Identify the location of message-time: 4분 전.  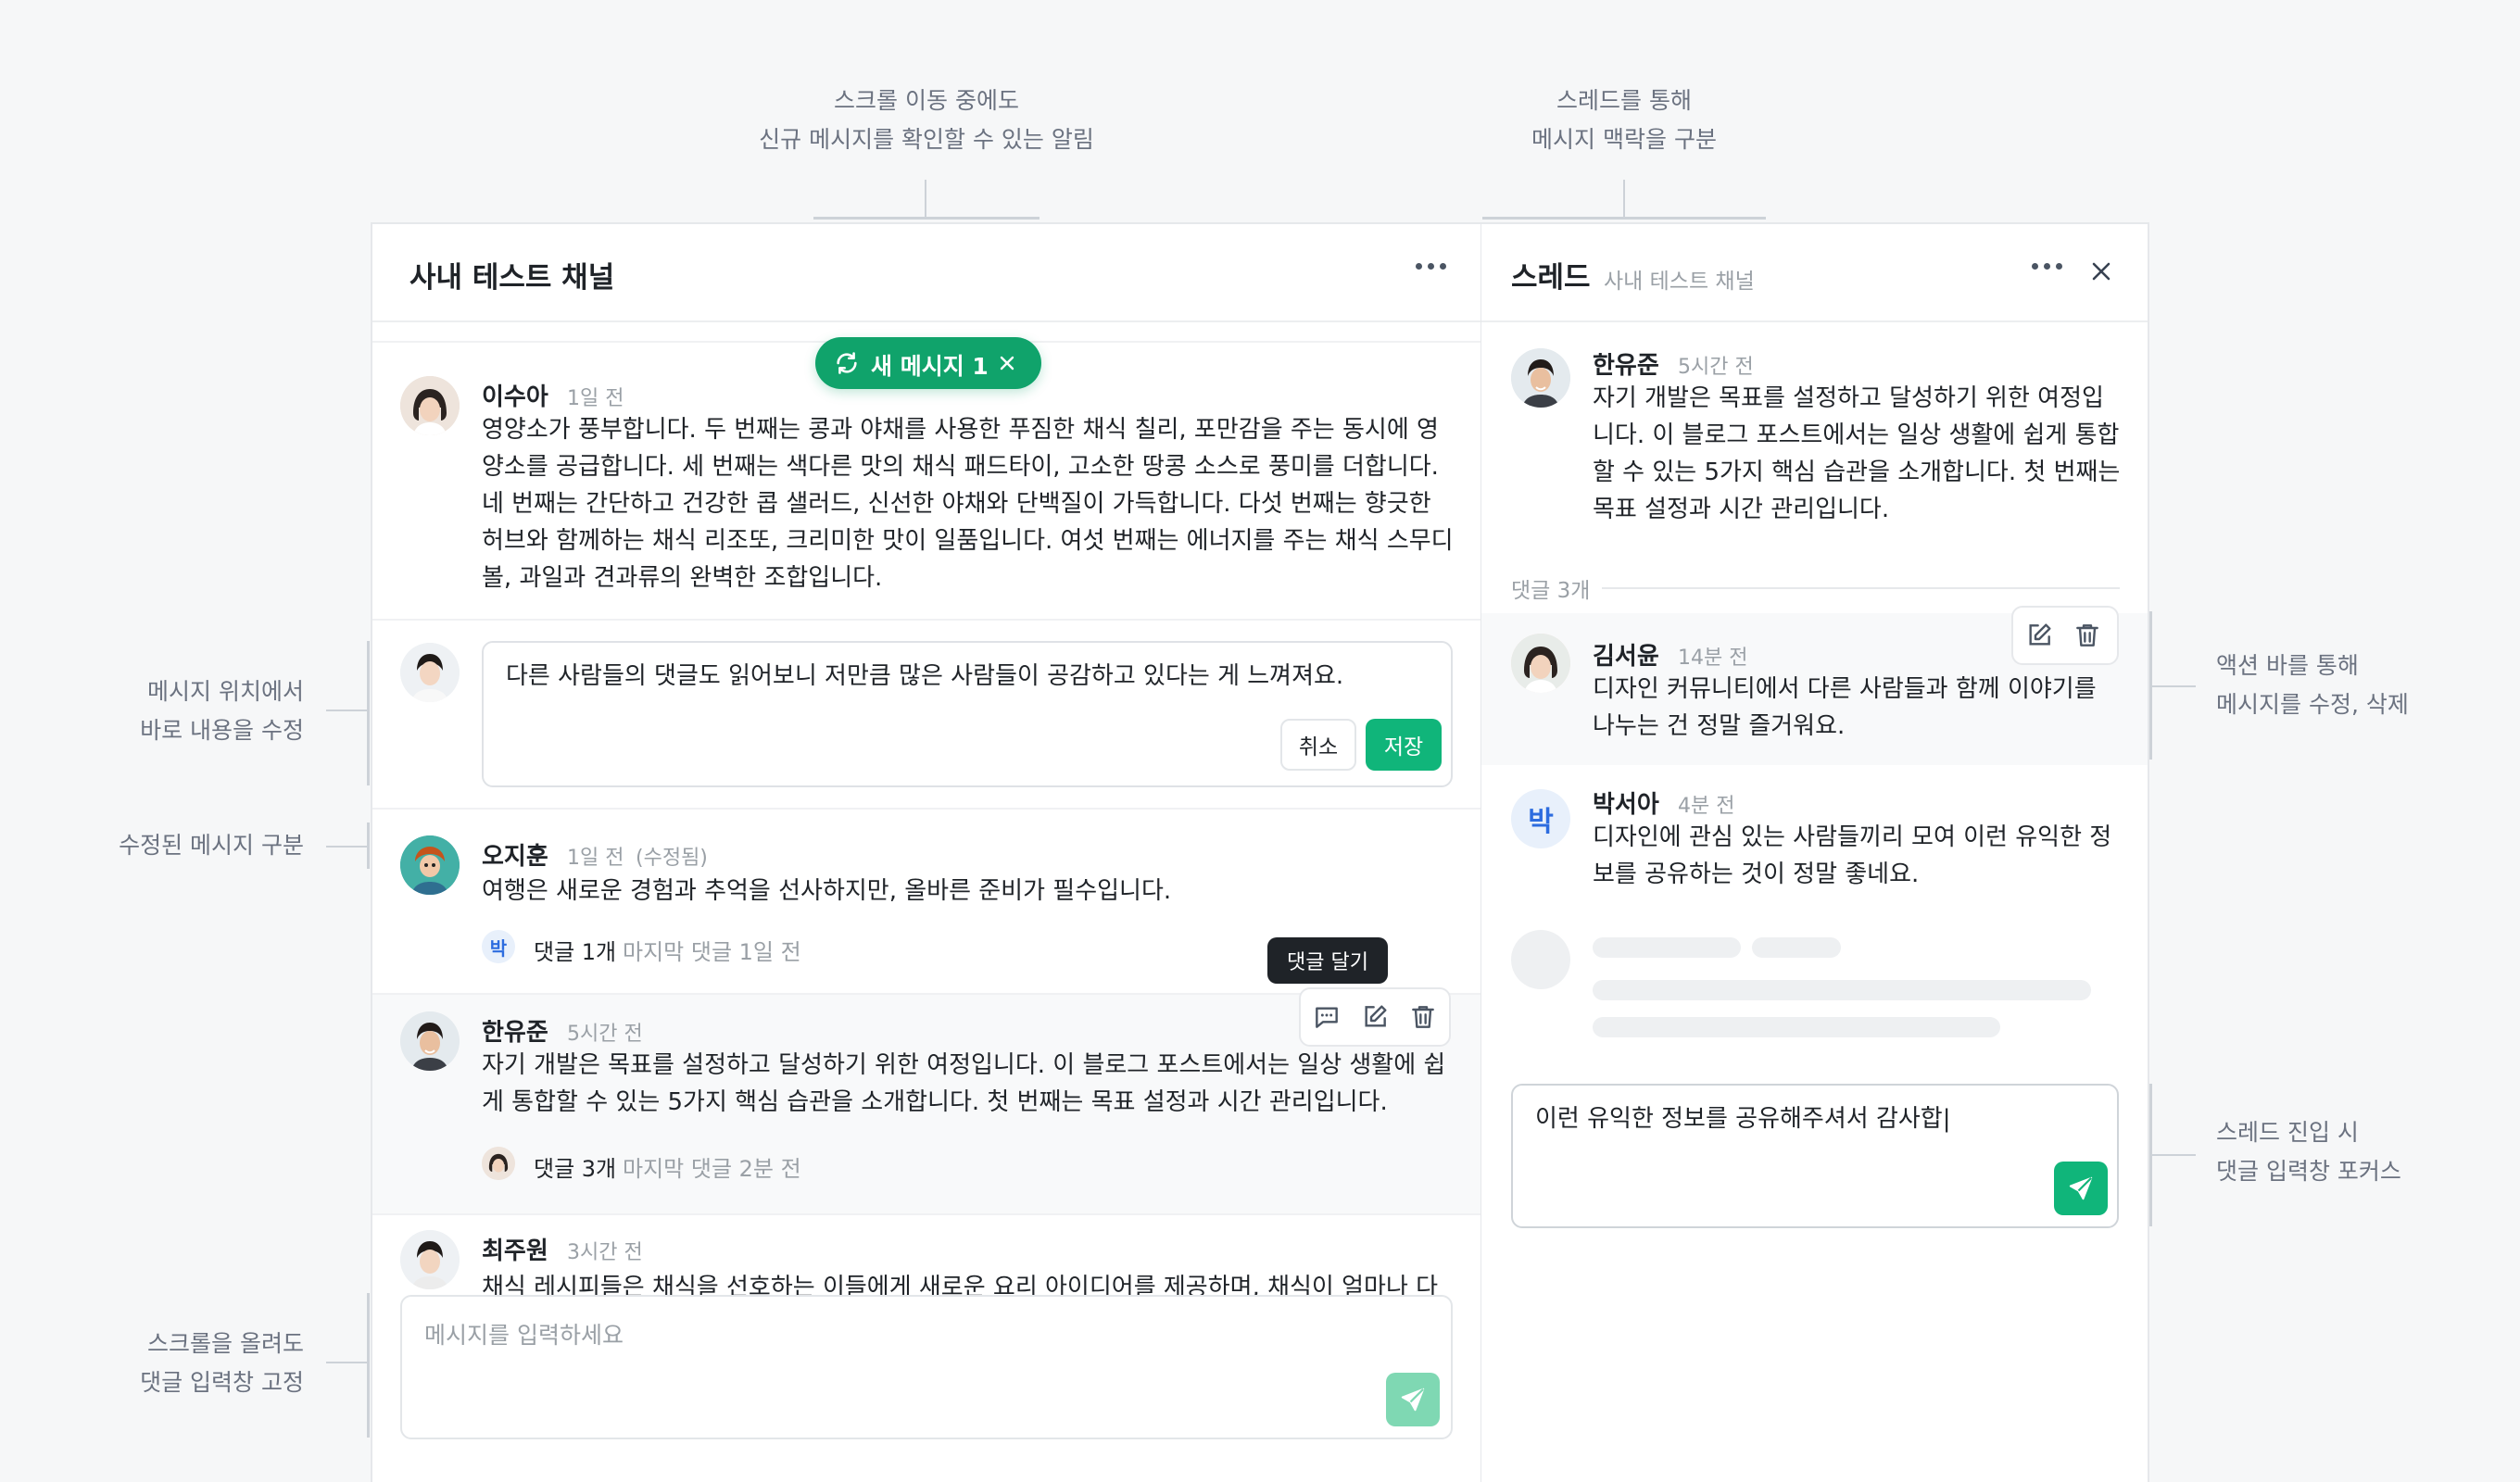
(1706, 806).